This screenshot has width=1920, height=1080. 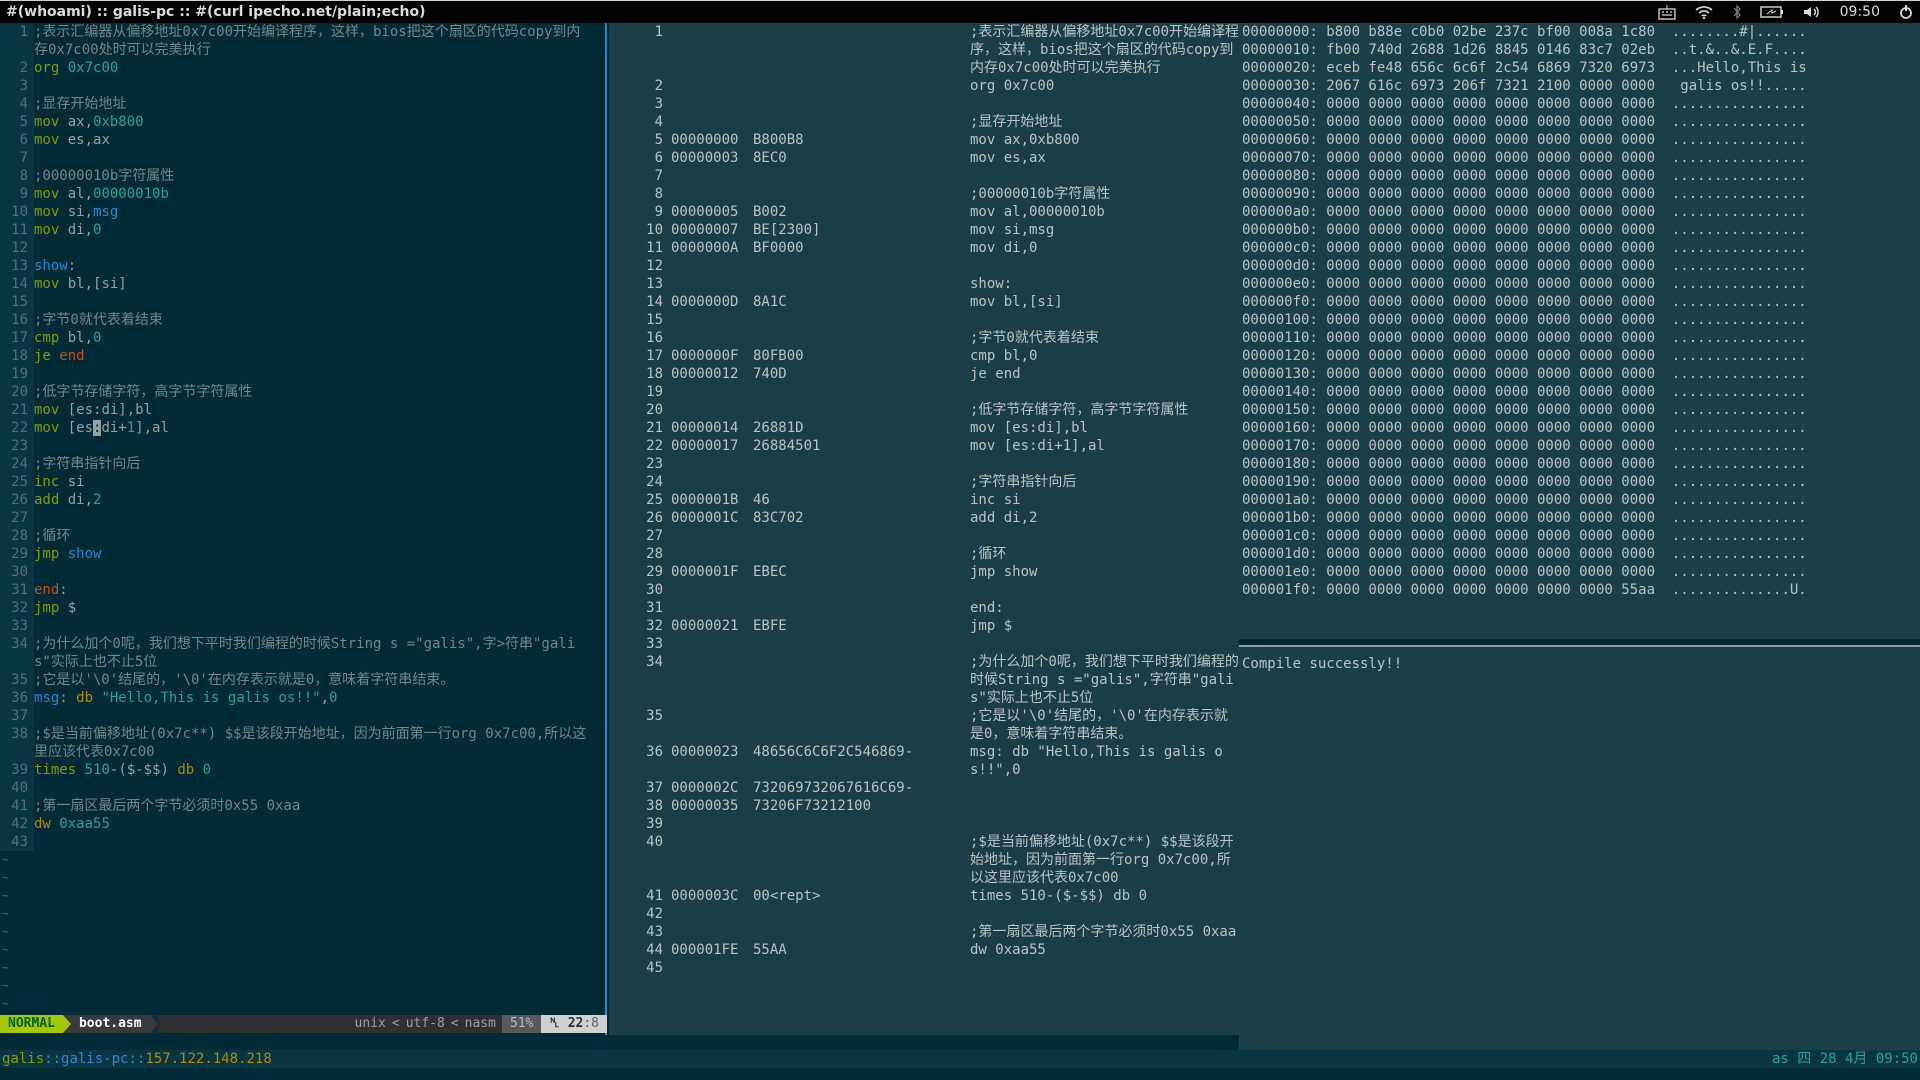 I want to click on vim-line: 10 mov si,msg, so click(x=302, y=212).